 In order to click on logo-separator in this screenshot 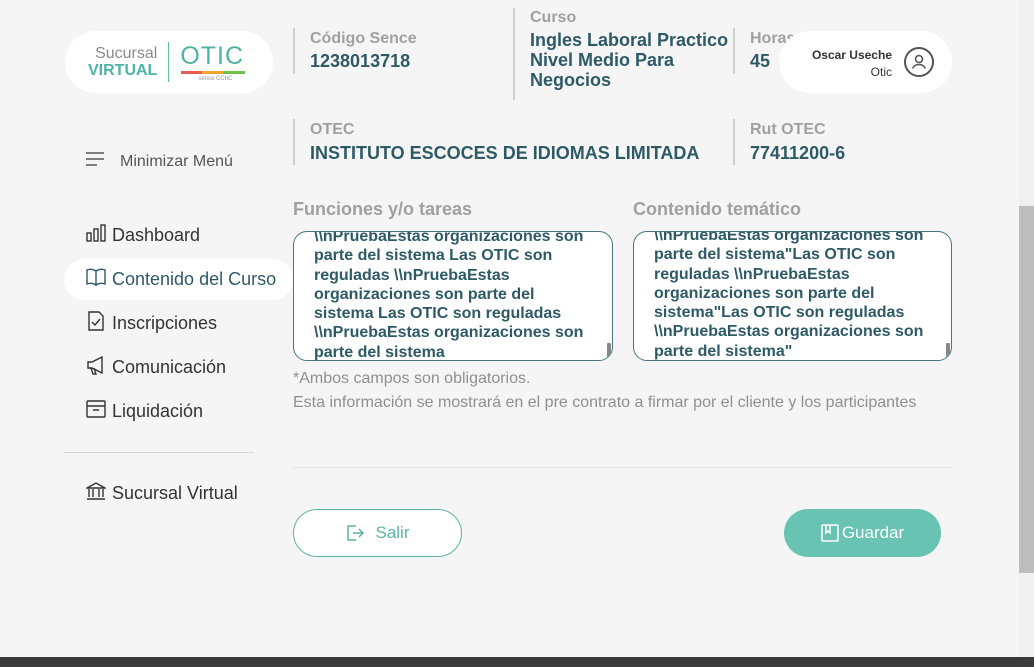, I will do `click(169, 62)`.